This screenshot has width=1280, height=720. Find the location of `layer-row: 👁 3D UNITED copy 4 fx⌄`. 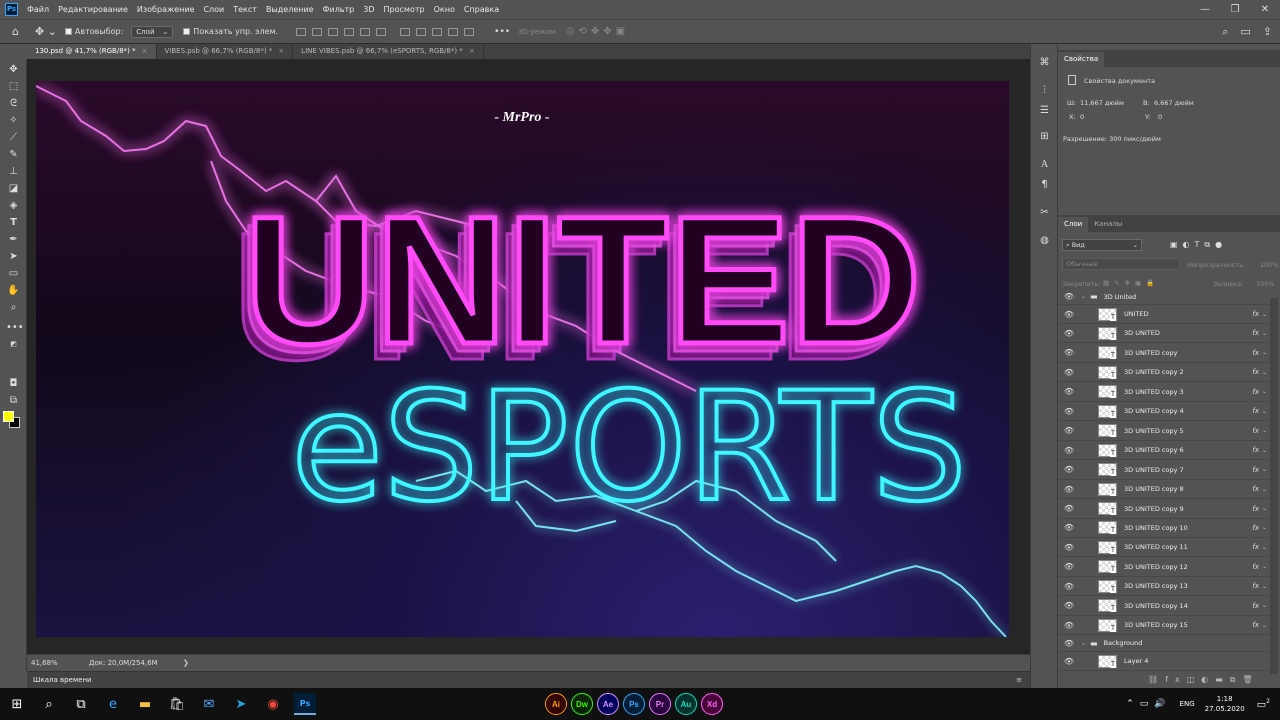

layer-row: 👁 3D UNITED copy 4 fx⌄ is located at coordinates (1164, 412).